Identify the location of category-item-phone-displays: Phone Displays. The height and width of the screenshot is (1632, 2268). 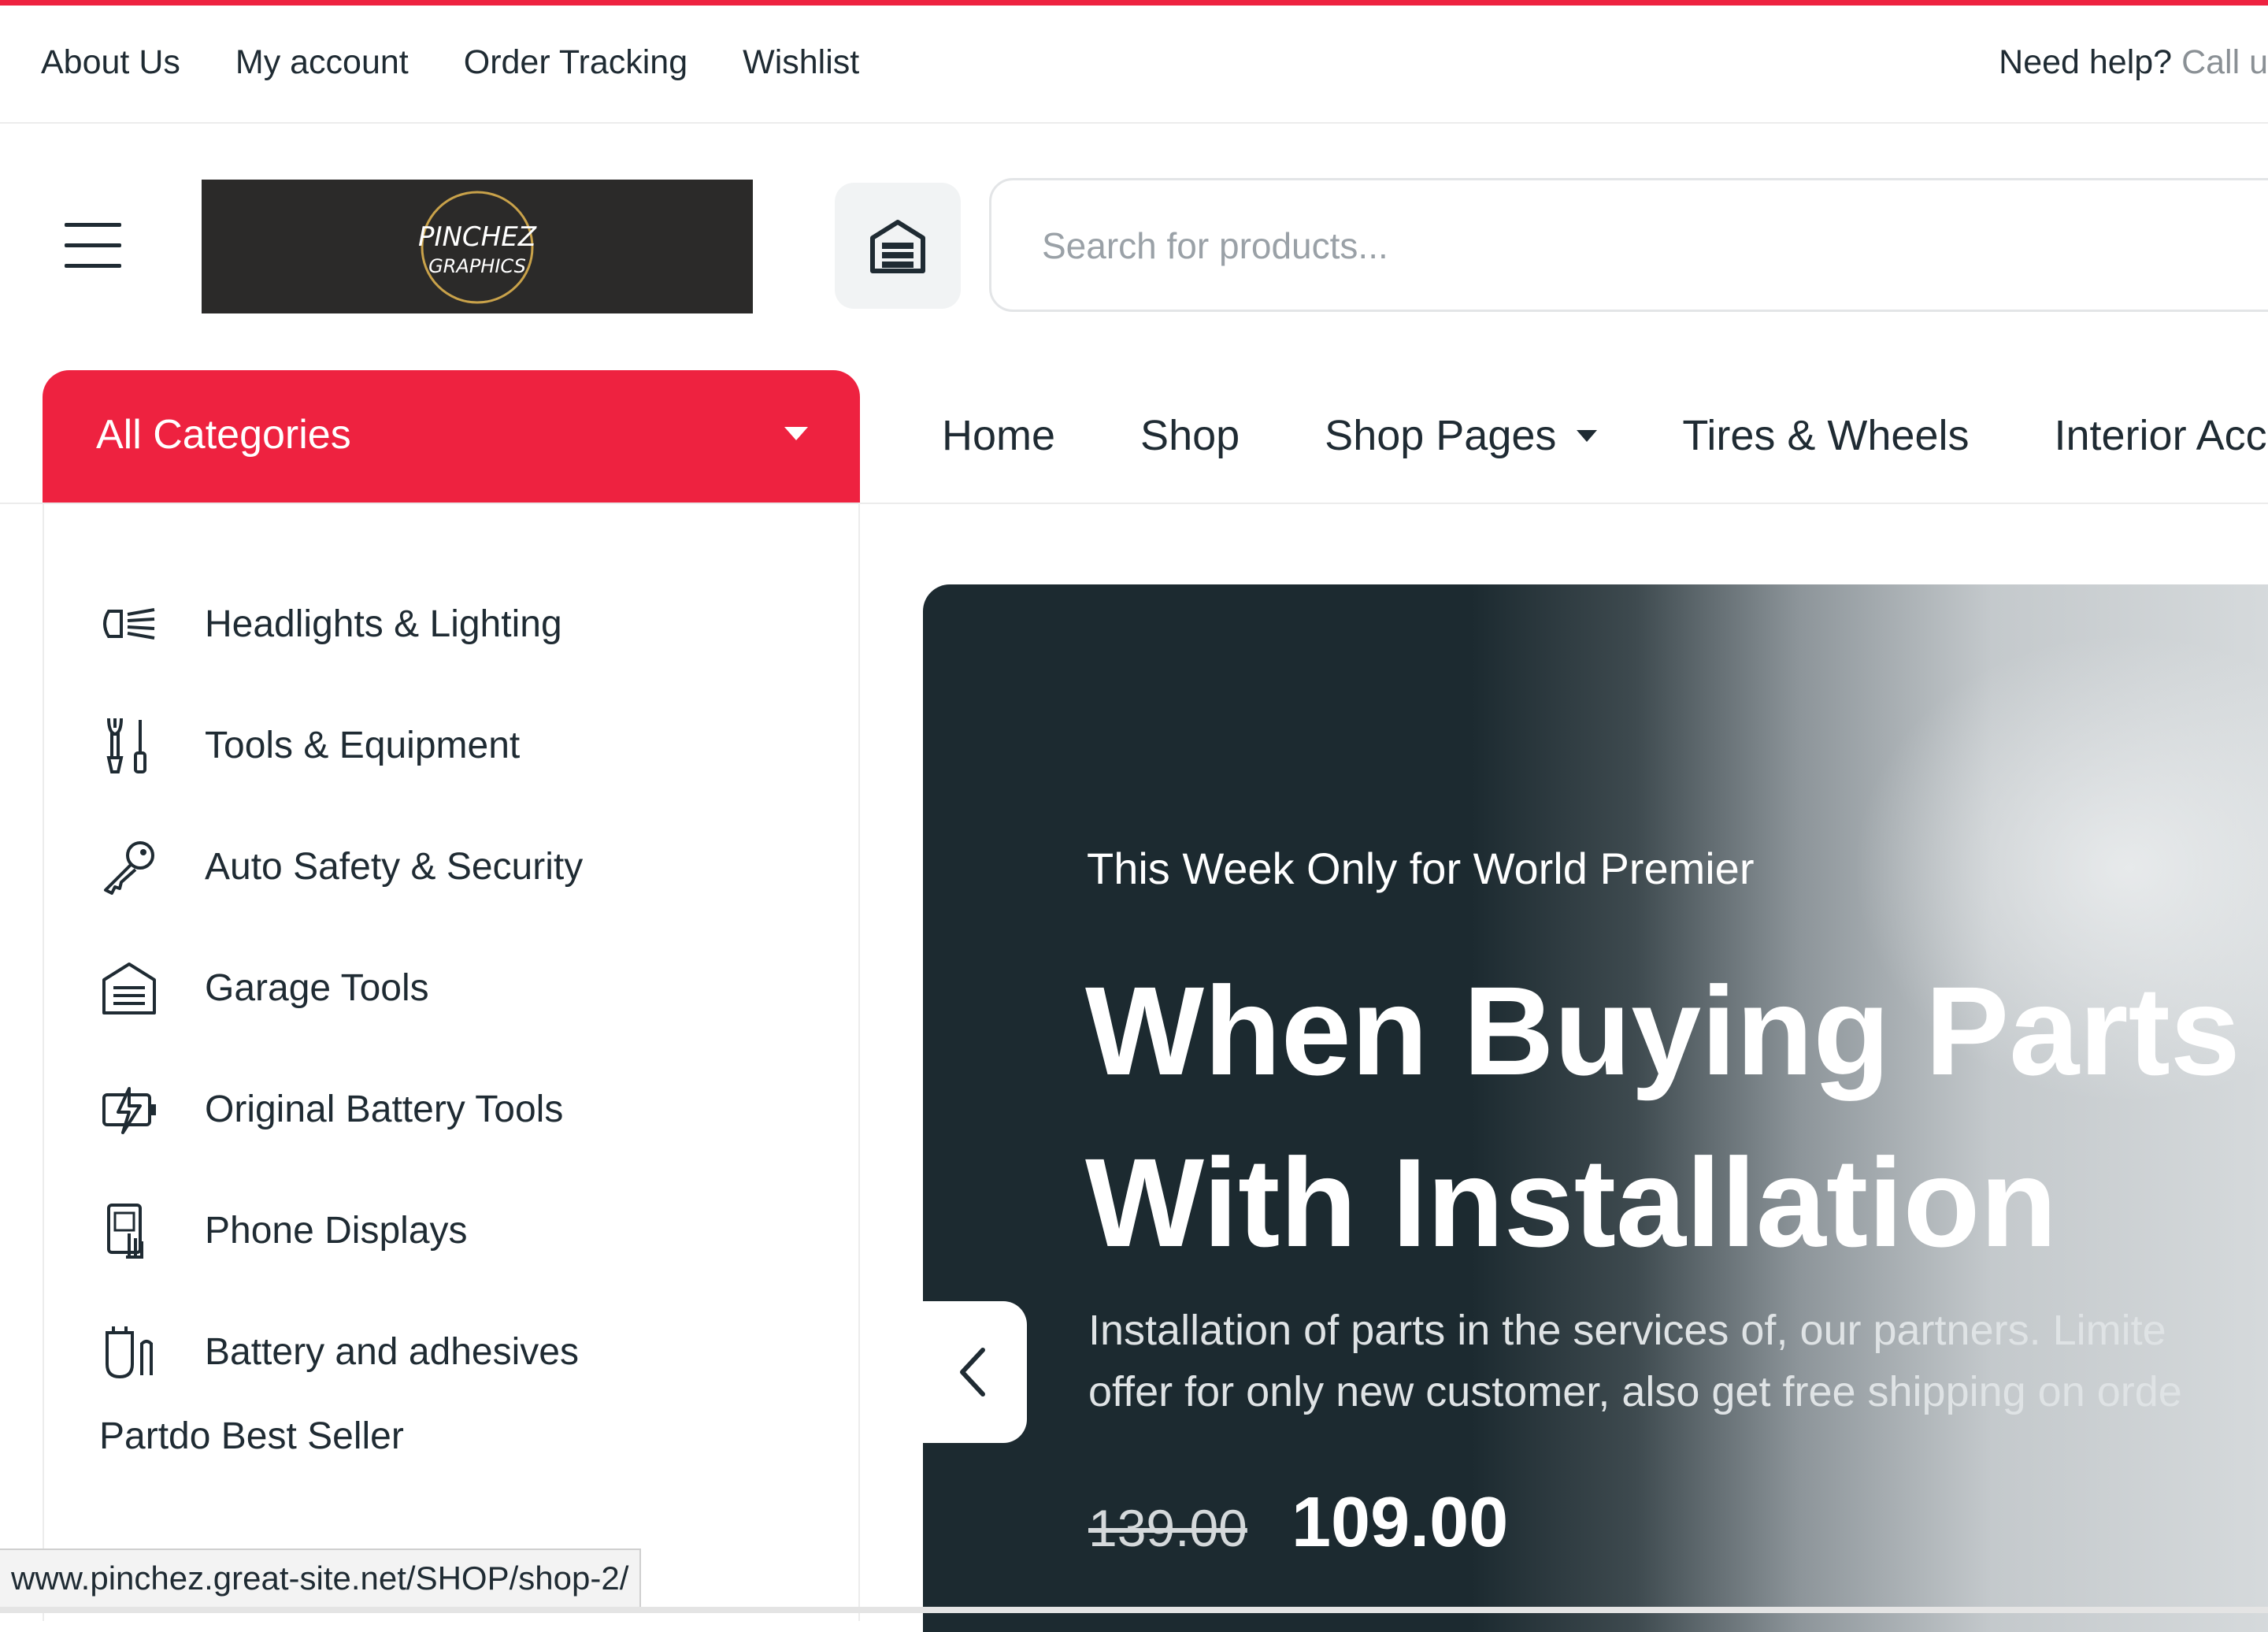
(283, 1230).